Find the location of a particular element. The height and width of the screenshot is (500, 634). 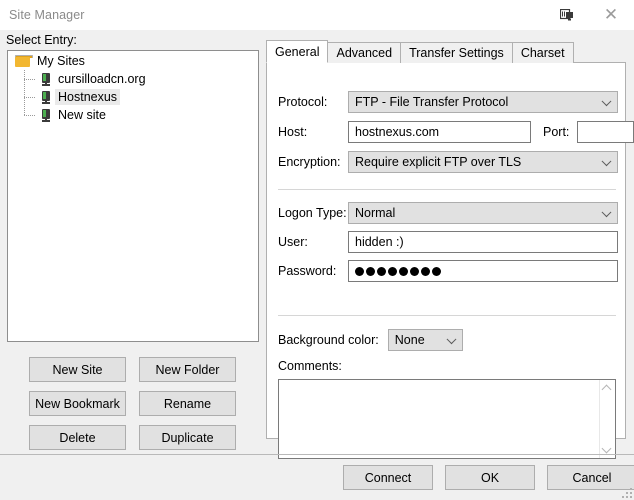

display-icon-svg is located at coordinates (566, 14).